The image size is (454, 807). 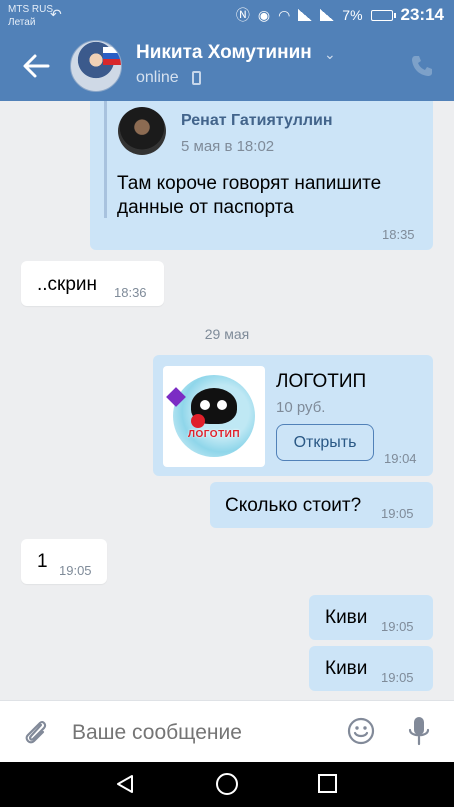 What do you see at coordinates (361, 731) in the screenshot?
I see `smile-icon` at bounding box center [361, 731].